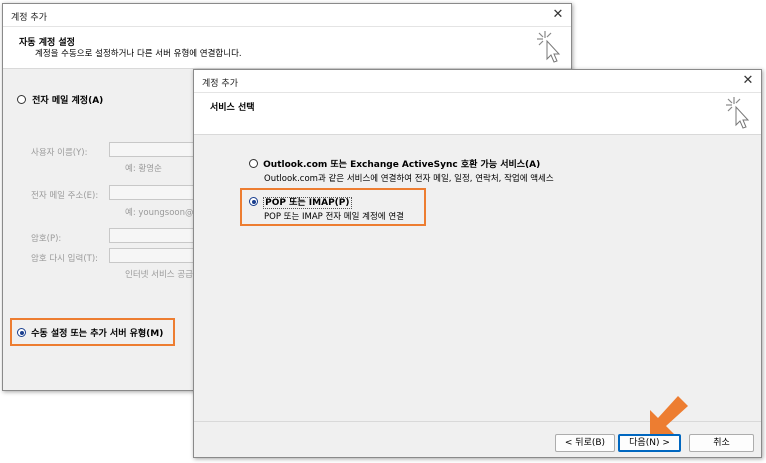 This screenshot has width=766, height=463. What do you see at coordinates (253, 163) in the screenshot?
I see `radio-outlook` at bounding box center [253, 163].